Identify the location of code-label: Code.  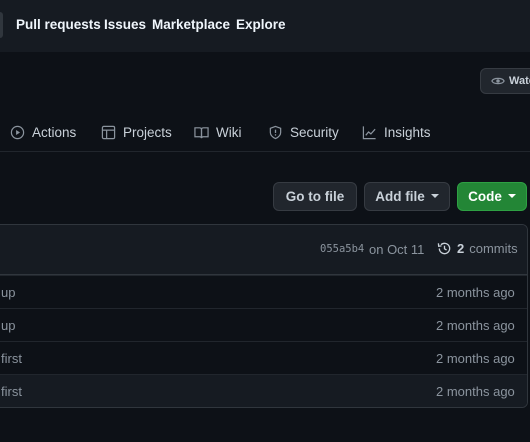
(485, 196).